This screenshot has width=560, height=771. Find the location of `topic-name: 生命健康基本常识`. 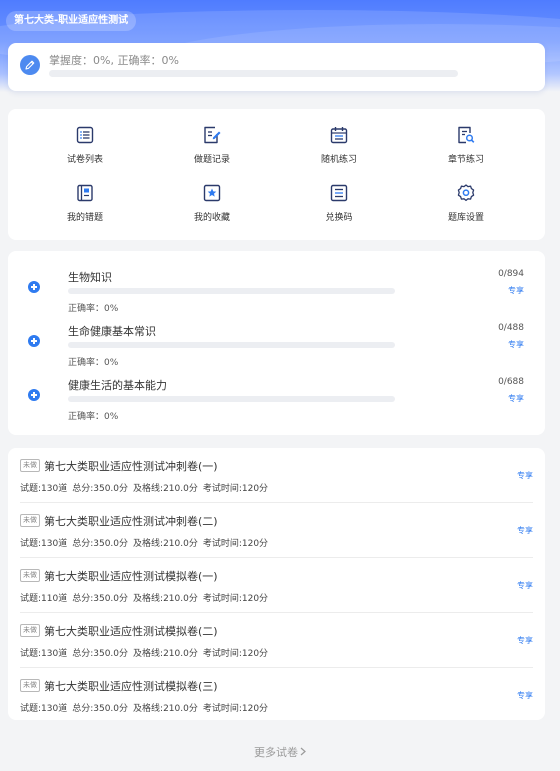

topic-name: 生命健康基本常识 is located at coordinates (112, 331).